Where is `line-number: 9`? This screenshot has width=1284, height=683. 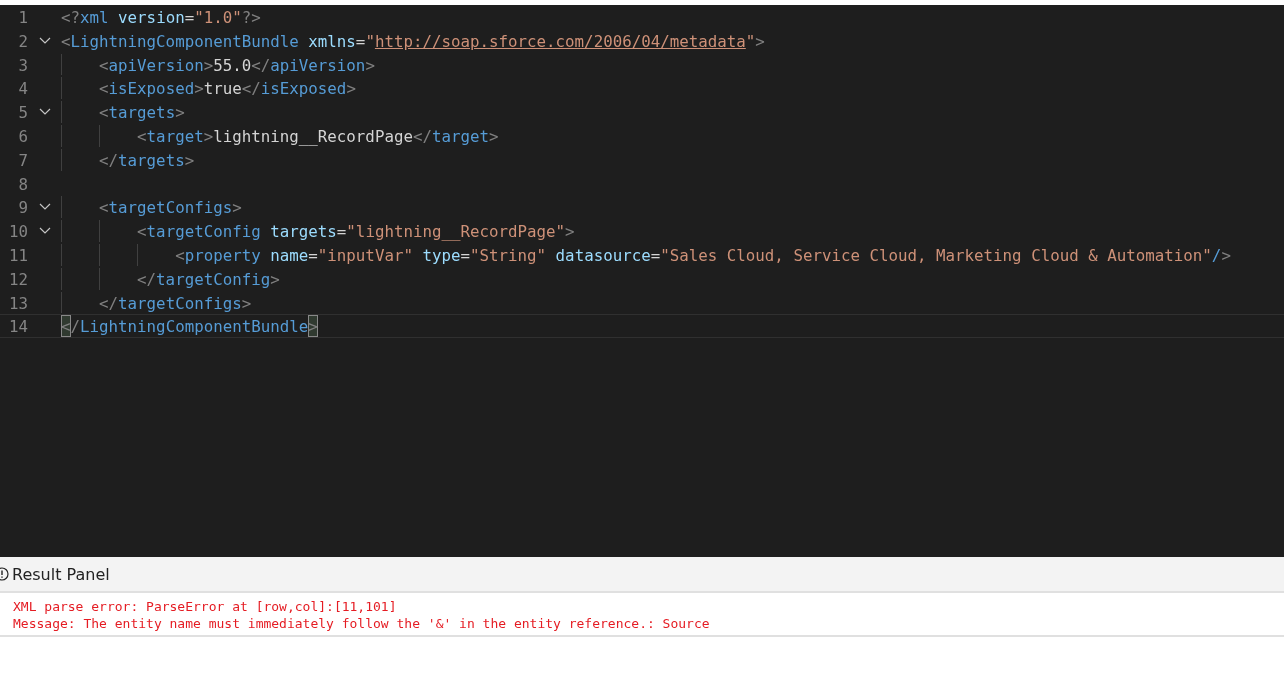
line-number: 9 is located at coordinates (22, 208).